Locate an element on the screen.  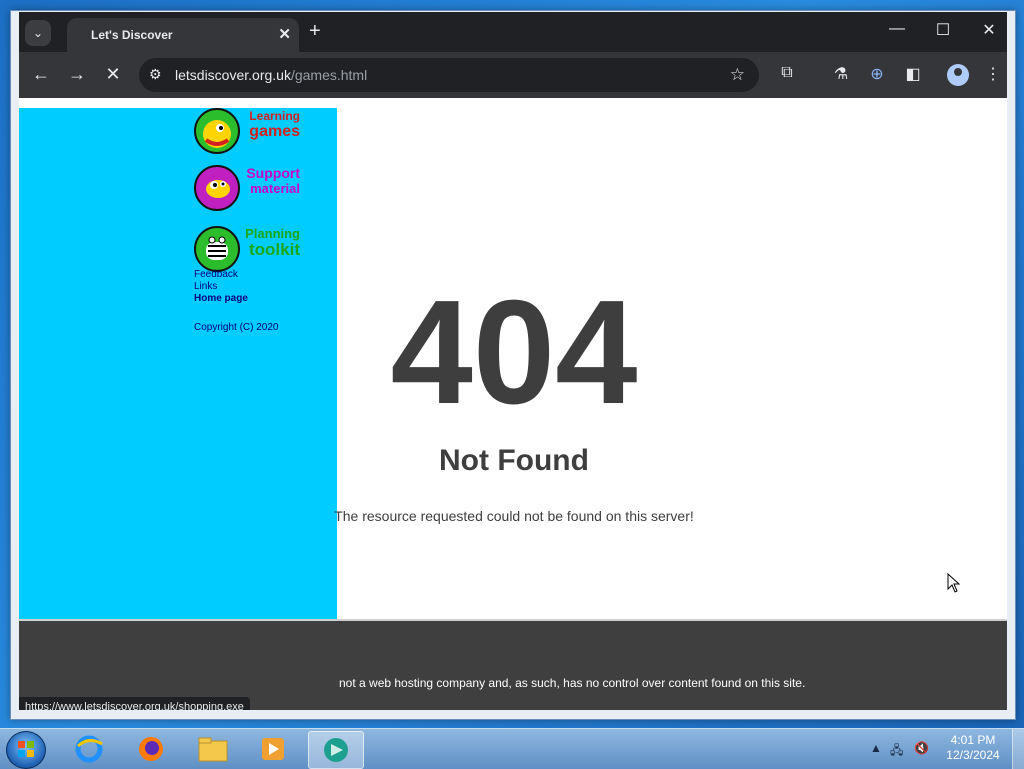
giraffe-icon is located at coordinates (217, 188).